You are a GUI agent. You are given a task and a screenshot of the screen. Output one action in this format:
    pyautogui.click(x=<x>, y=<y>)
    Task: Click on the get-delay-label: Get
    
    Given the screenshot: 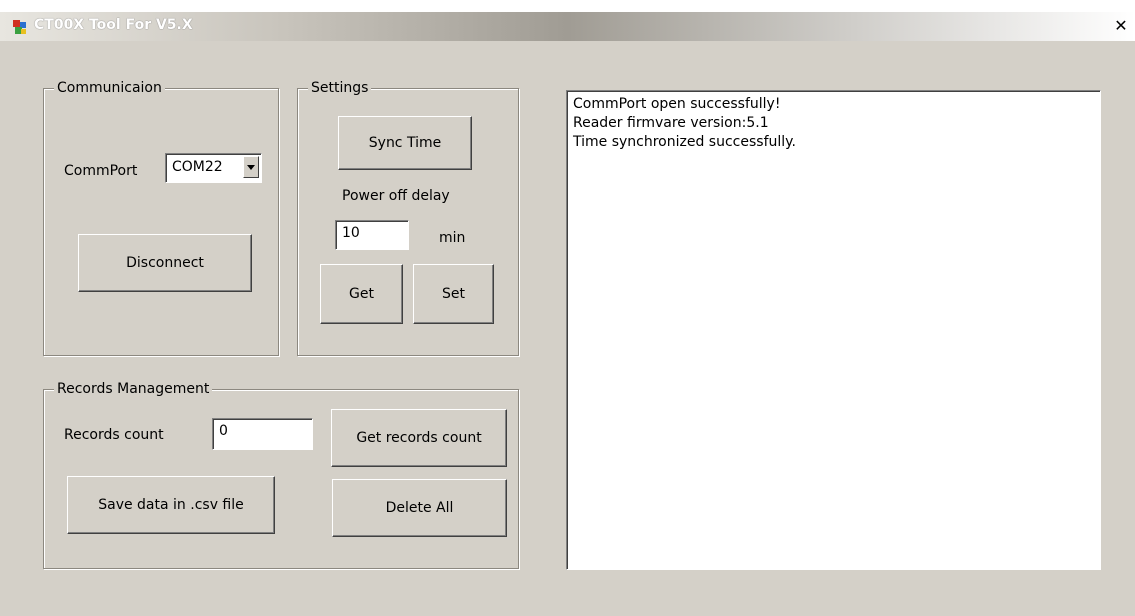 What is the action you would take?
    pyautogui.click(x=361, y=294)
    